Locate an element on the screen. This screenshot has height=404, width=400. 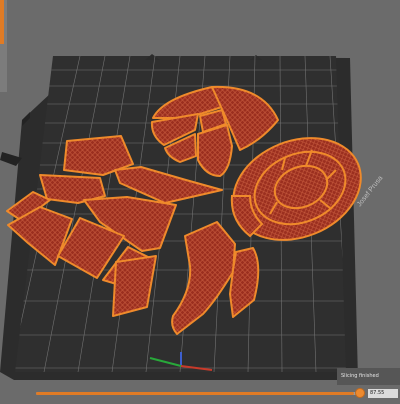
slider-track is located at coordinates (198, 393).